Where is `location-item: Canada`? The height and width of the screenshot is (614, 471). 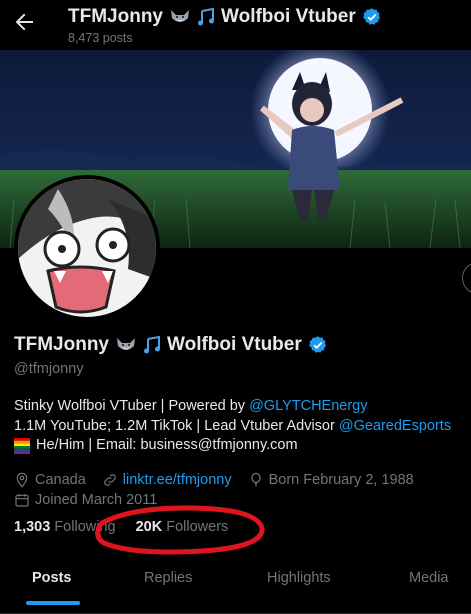
location-item: Canada is located at coordinates (50, 480).